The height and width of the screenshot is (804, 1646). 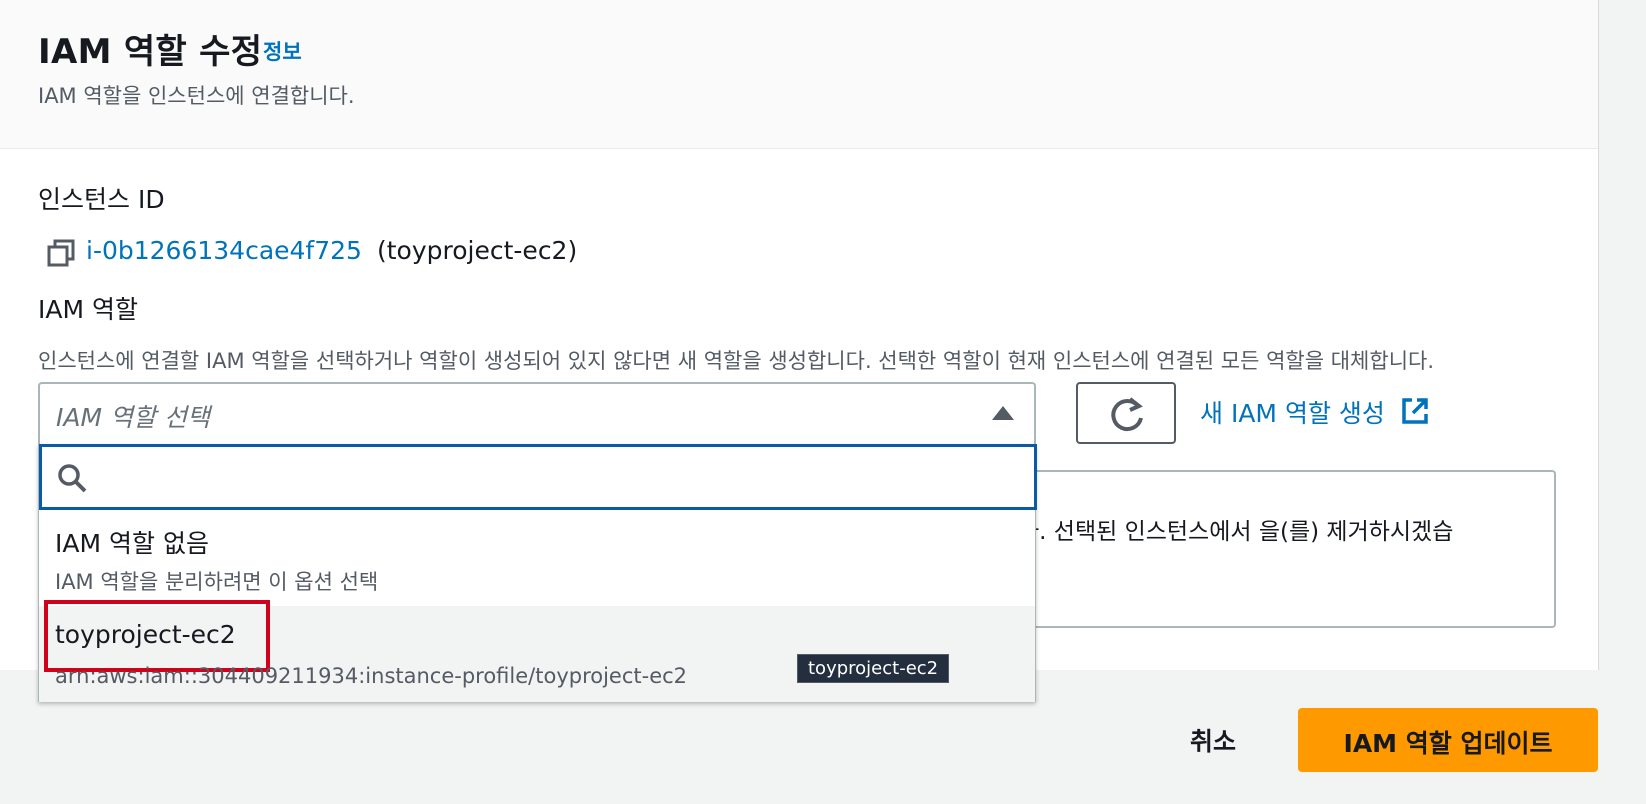 What do you see at coordinates (61, 253) in the screenshot?
I see `copy-icon` at bounding box center [61, 253].